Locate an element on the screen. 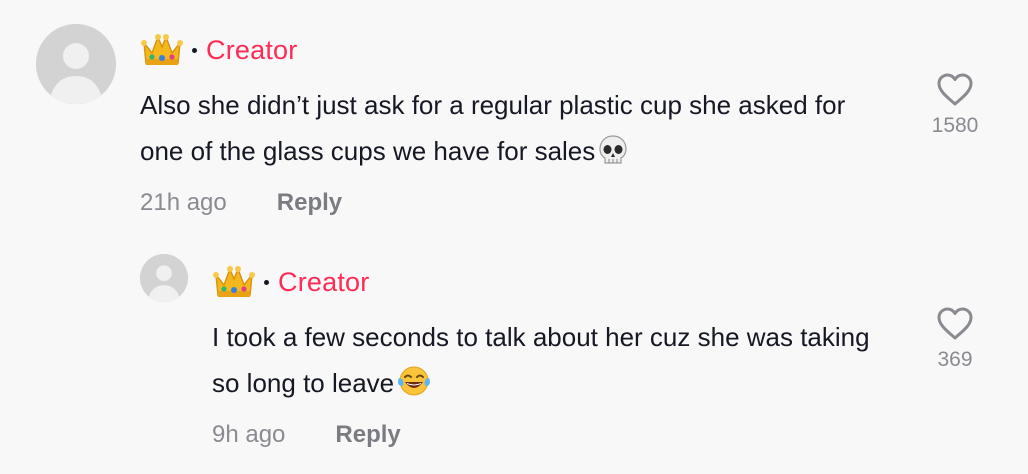 This screenshot has width=1028, height=474. like-count: 369 is located at coordinates (955, 359).